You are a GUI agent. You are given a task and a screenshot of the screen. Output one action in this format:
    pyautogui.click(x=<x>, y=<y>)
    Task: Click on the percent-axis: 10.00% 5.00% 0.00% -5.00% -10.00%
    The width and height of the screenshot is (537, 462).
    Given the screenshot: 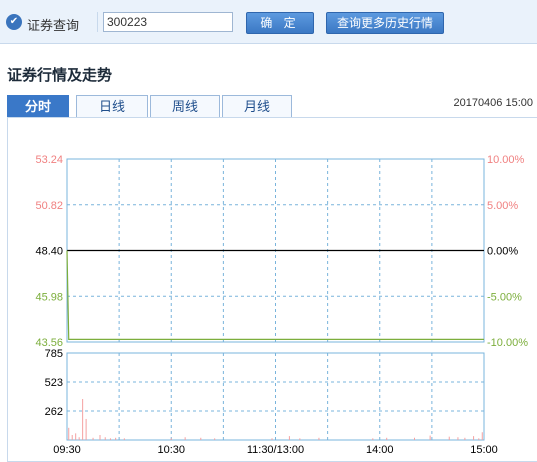 What is the action you would take?
    pyautogui.click(x=507, y=251)
    